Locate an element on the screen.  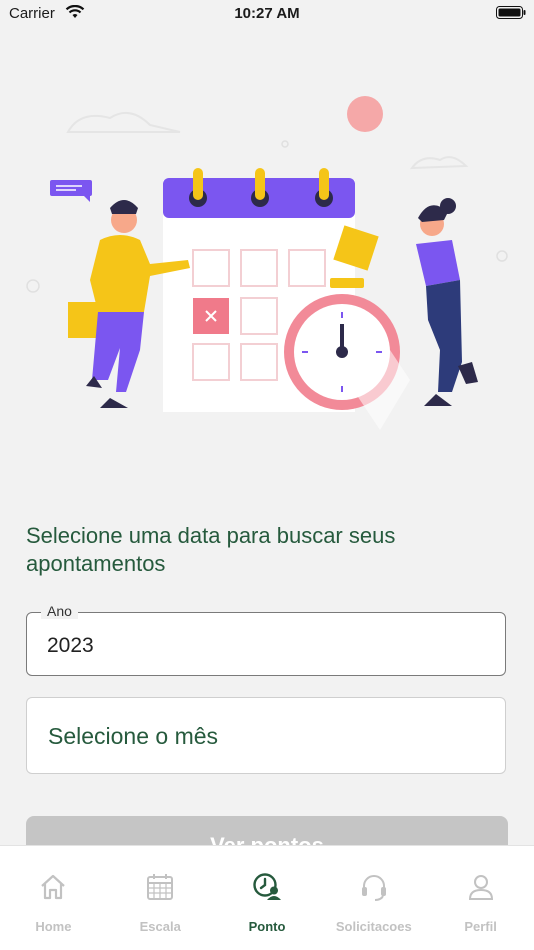
tab-bar: Home Escala Ponto Solicitacoes Perfil is located at coordinates (267, 897).